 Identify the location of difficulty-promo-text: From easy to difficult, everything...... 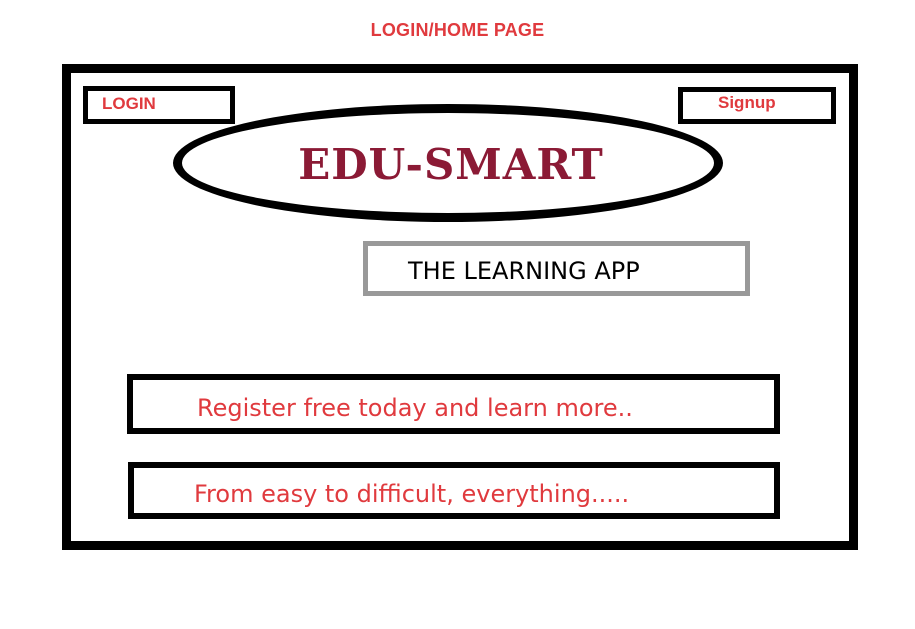
(412, 494).